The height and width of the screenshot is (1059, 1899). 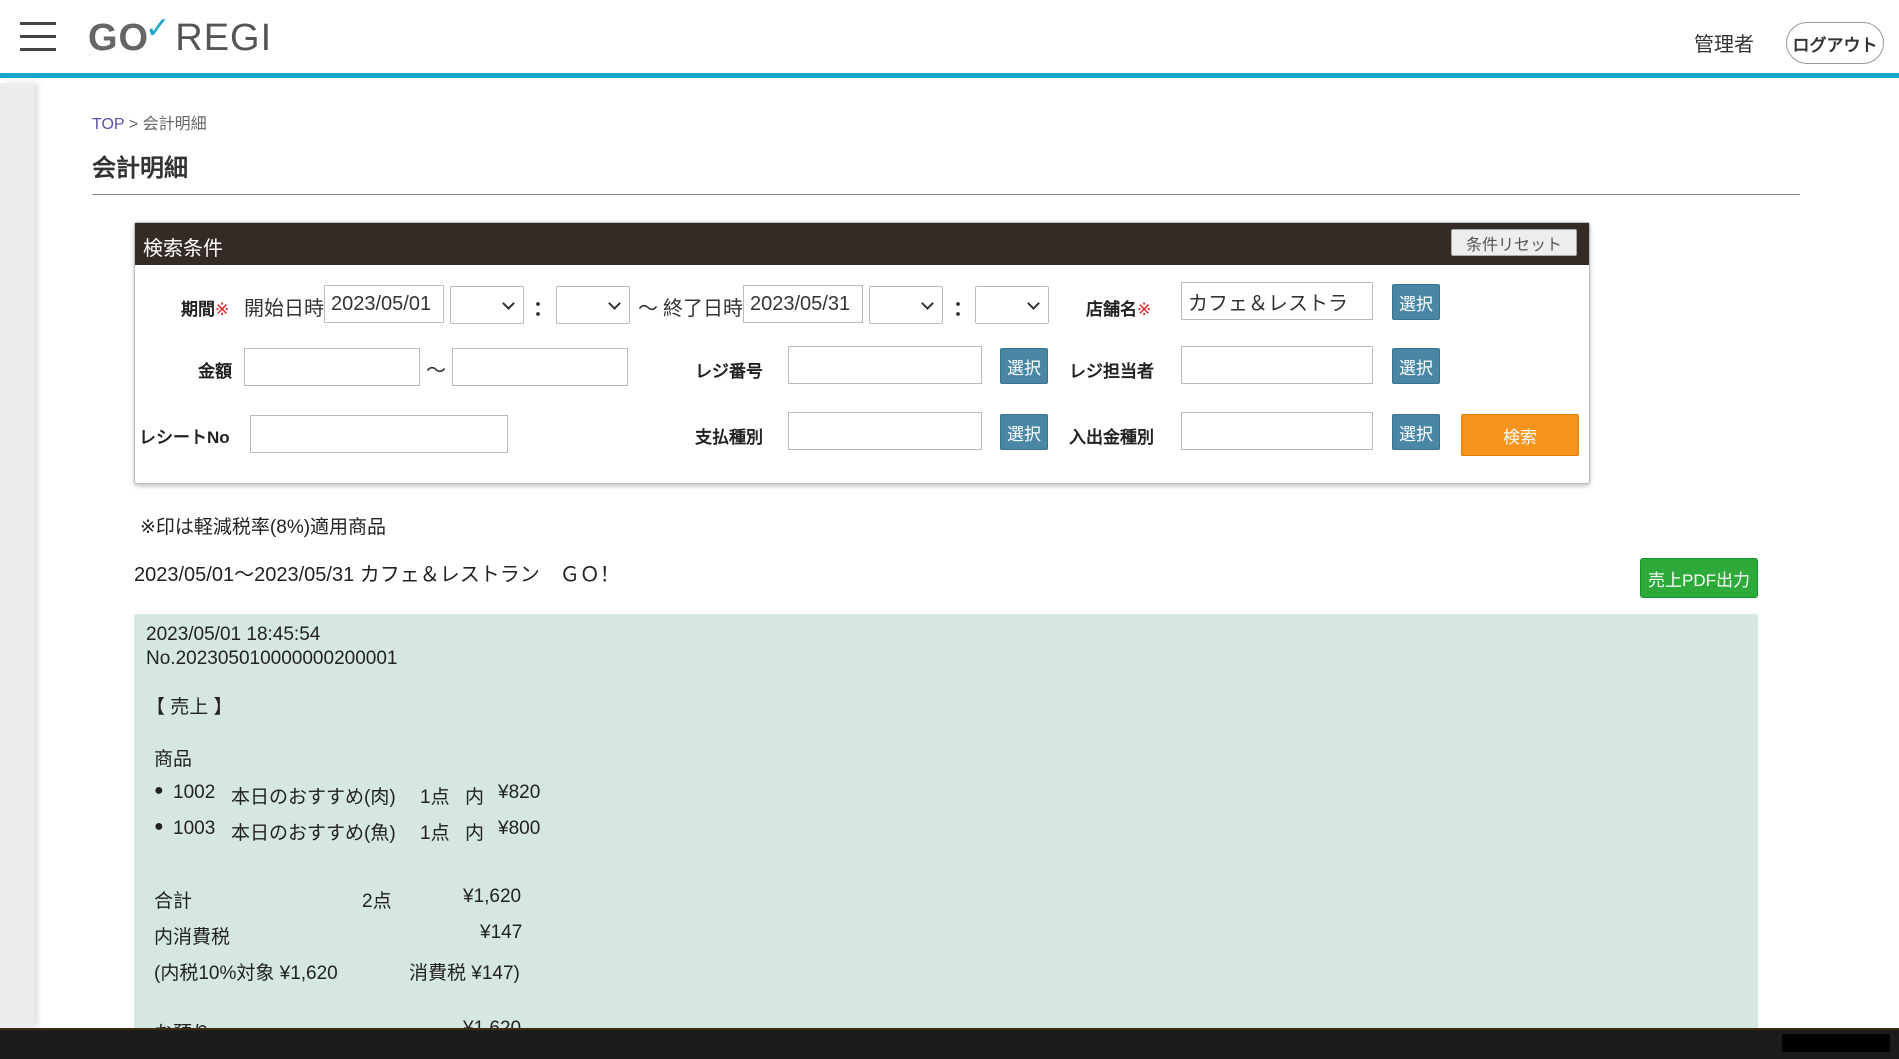 I want to click on start-date-input, so click(x=384, y=304).